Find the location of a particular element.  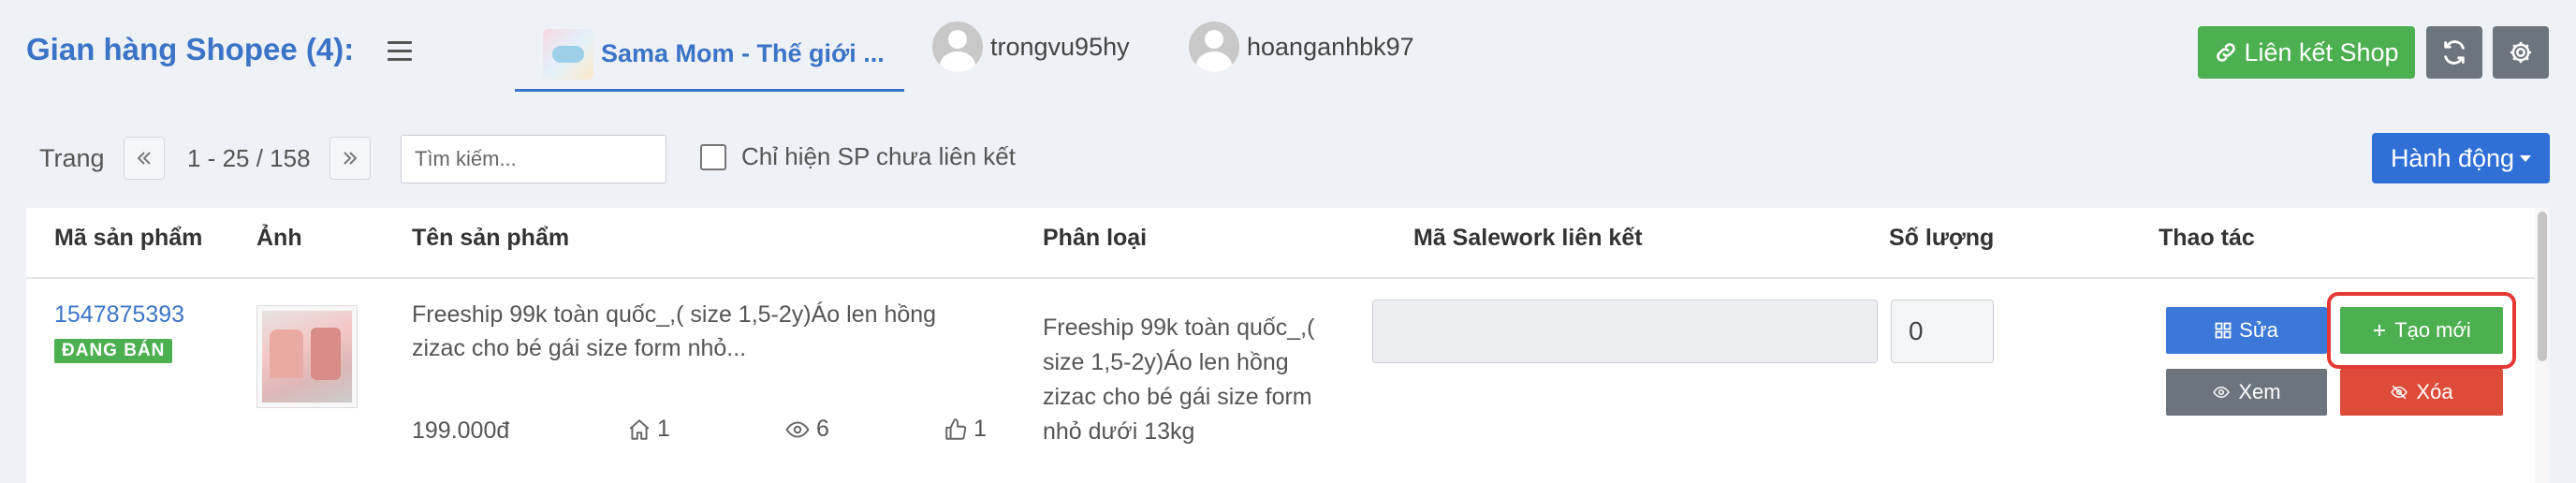

product-price: 199.000đ is located at coordinates (461, 430).